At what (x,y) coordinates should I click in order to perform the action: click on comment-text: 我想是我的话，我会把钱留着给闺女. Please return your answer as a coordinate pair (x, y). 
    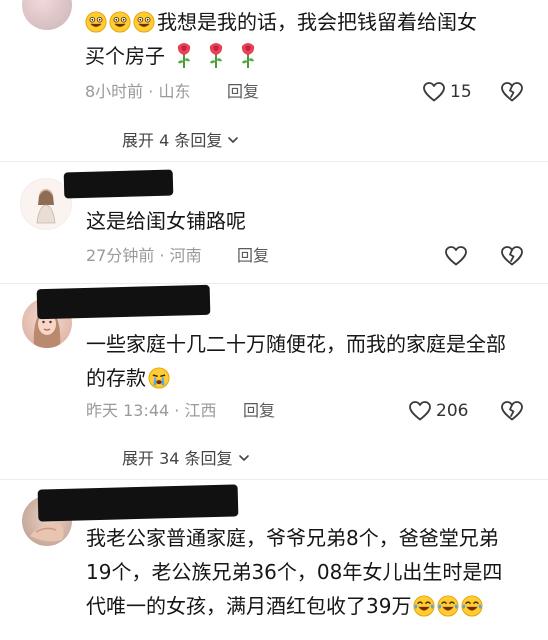
    Looking at the image, I should click on (281, 22).